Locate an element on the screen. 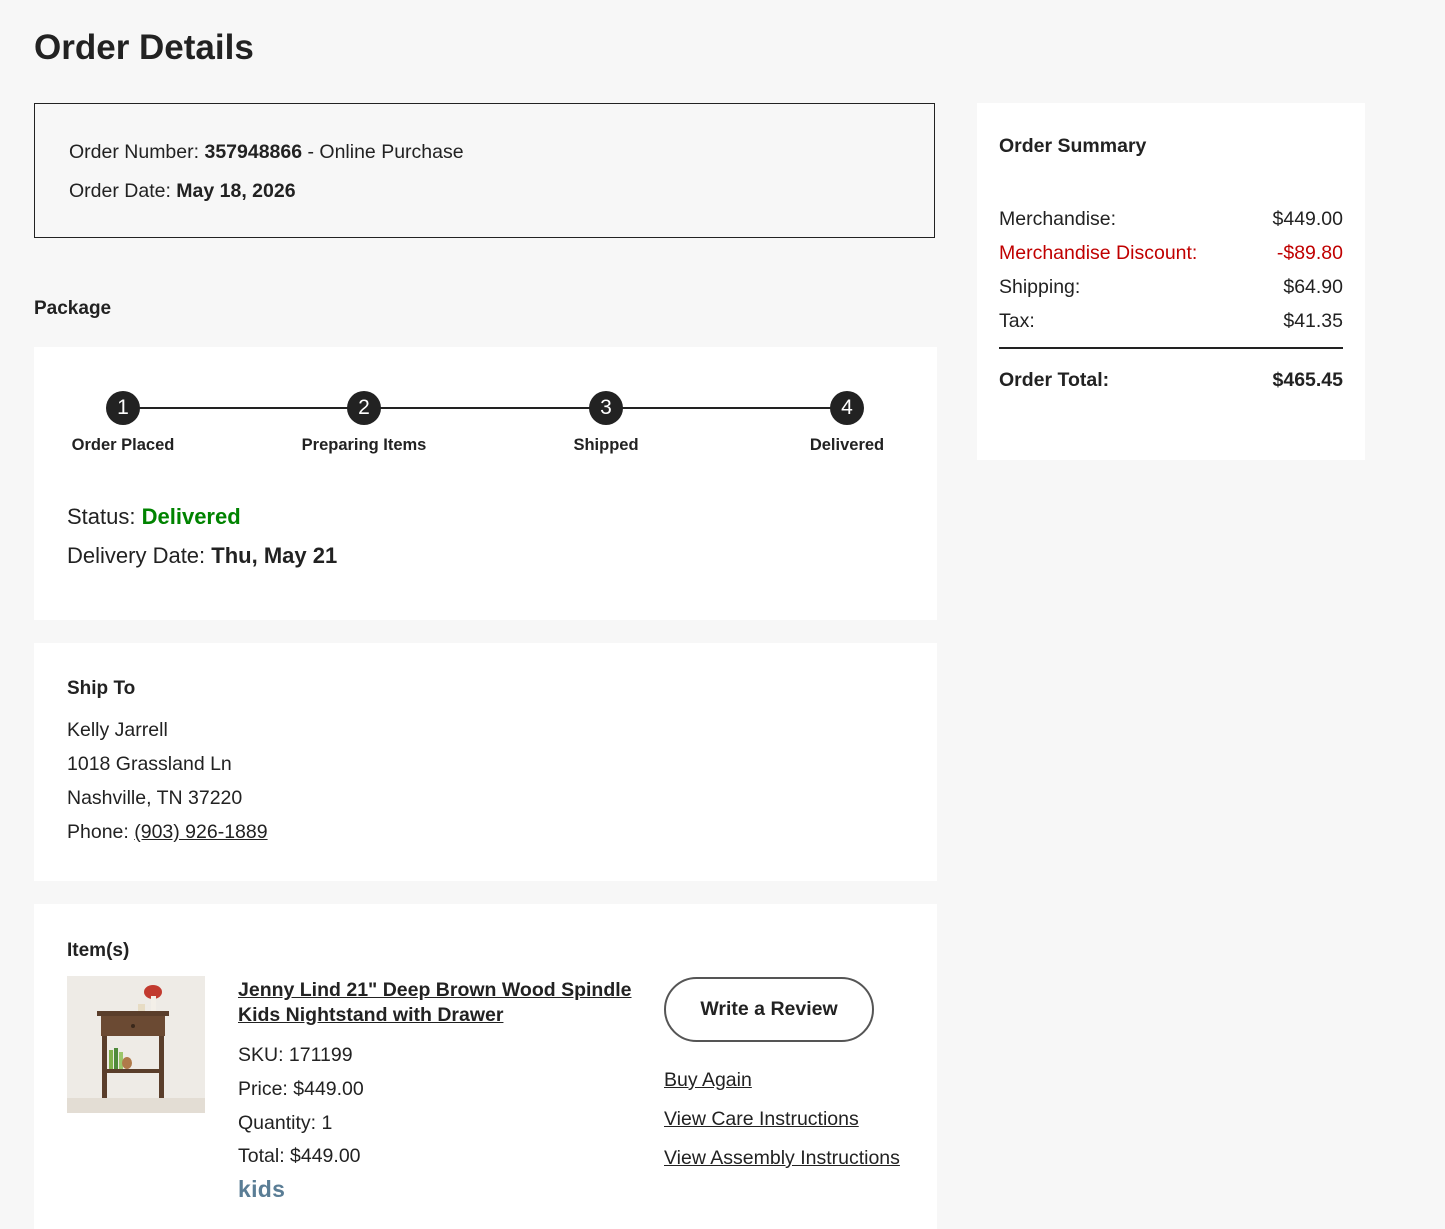 The width and height of the screenshot is (1445, 1229). merchandise-row: Merchandise: $449.00 is located at coordinates (1171, 219).